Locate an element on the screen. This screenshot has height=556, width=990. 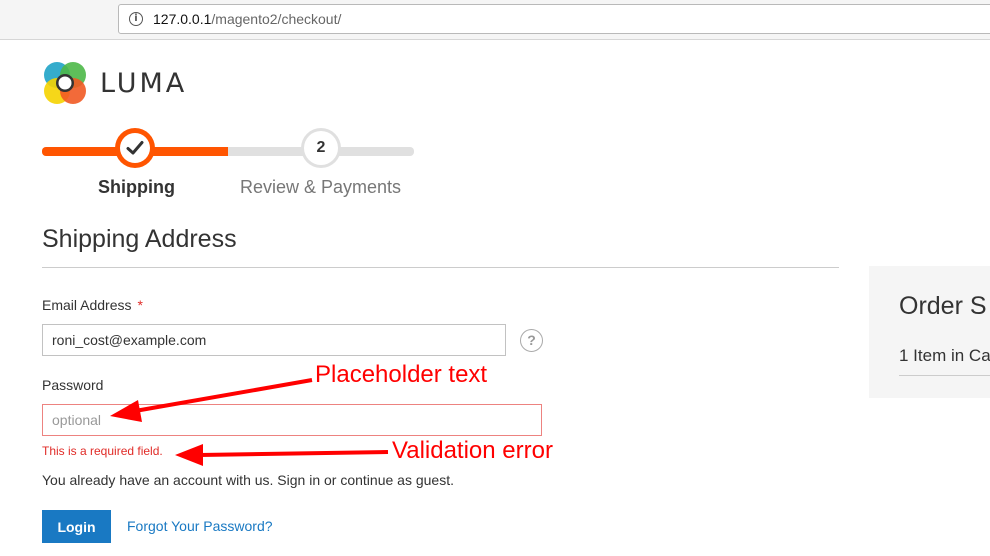
url-text: 127.0.0.1/magento2/checkout/ is located at coordinates (247, 19).